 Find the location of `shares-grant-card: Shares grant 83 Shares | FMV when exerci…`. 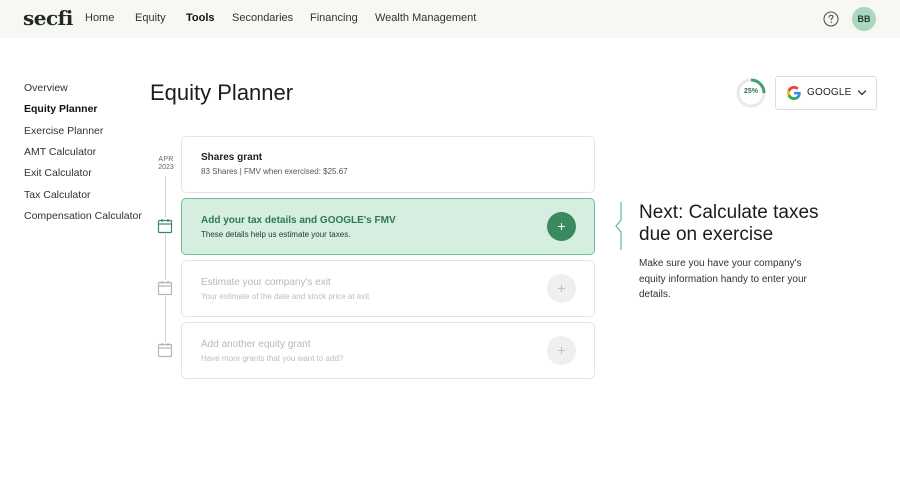

shares-grant-card: Shares grant 83 Shares | FMV when exerci… is located at coordinates (388, 164).